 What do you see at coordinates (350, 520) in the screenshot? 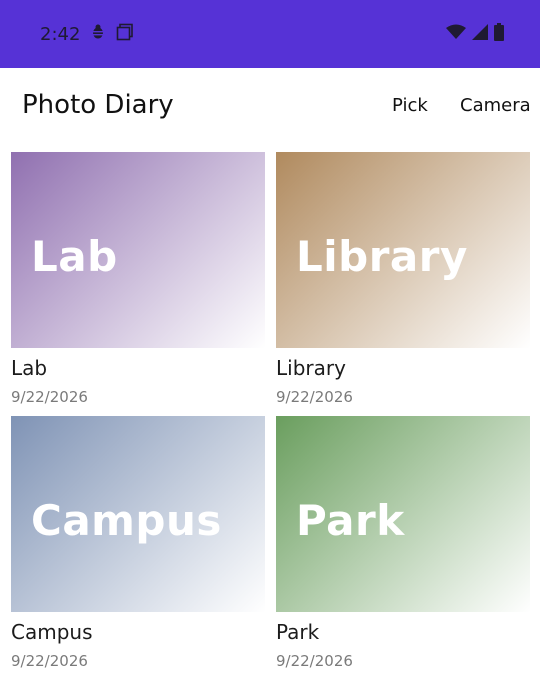
I see `thumbnail-label: Park` at bounding box center [350, 520].